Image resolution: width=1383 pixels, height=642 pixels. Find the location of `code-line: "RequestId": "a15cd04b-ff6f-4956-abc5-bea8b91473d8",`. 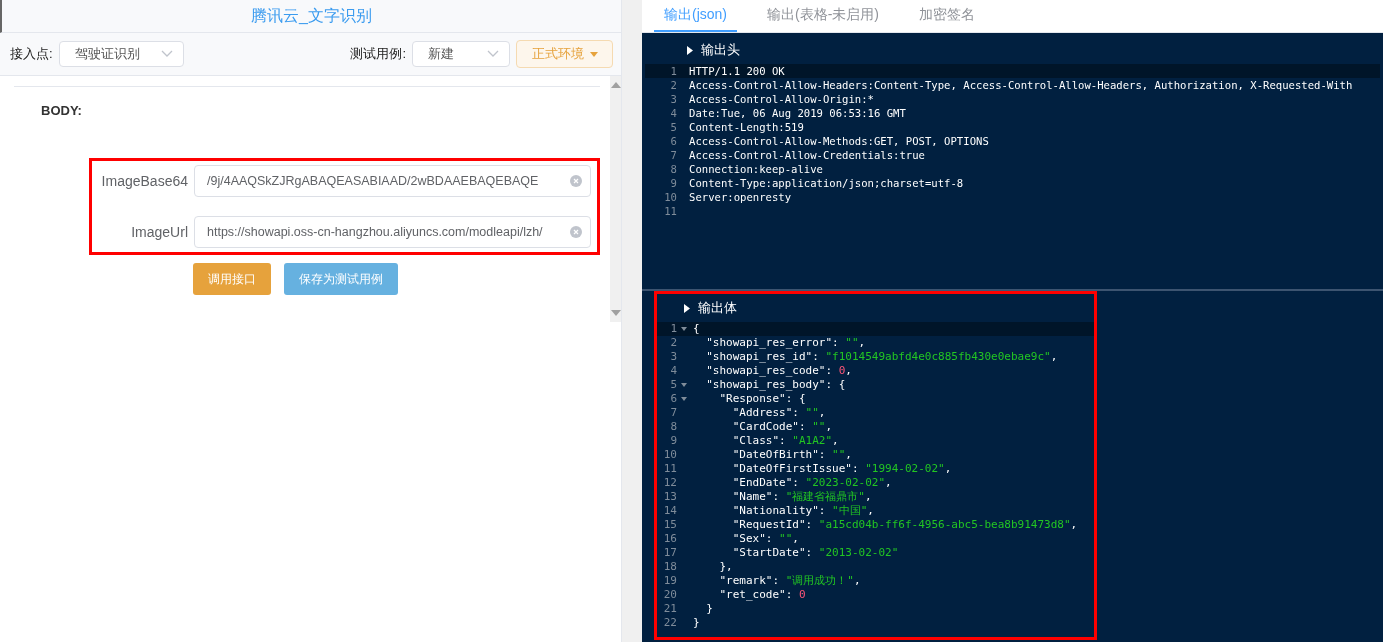

code-line: "RequestId": "a15cd04b-ff6f-4956-abc5-bea8b91473d8", is located at coordinates (904, 525).